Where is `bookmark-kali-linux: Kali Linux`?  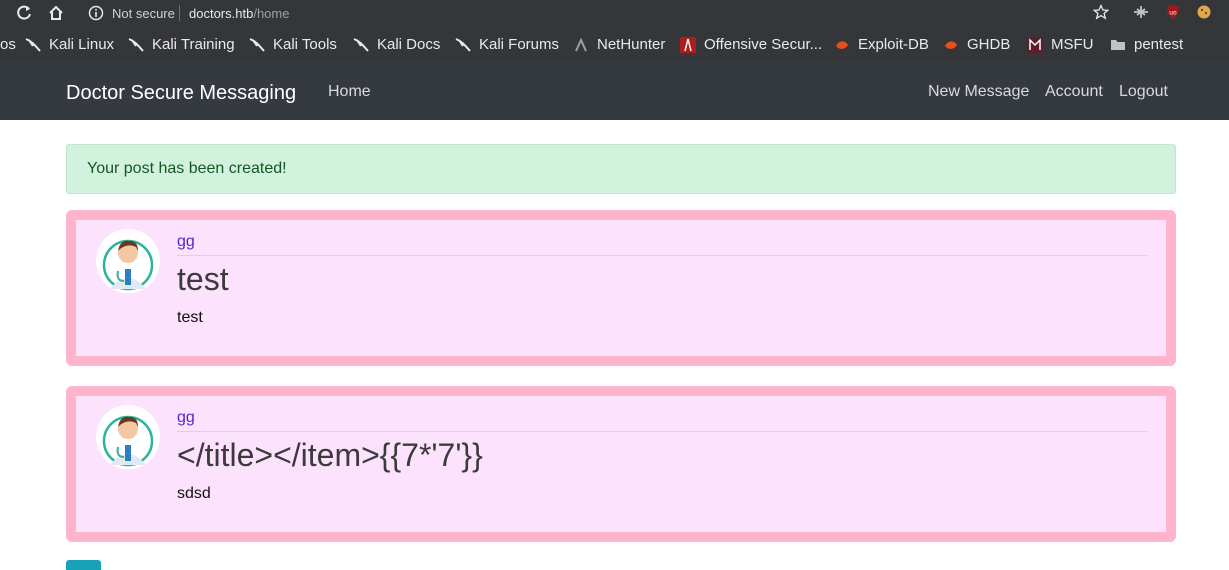
bookmark-kali-linux: Kali Linux is located at coordinates (69, 44).